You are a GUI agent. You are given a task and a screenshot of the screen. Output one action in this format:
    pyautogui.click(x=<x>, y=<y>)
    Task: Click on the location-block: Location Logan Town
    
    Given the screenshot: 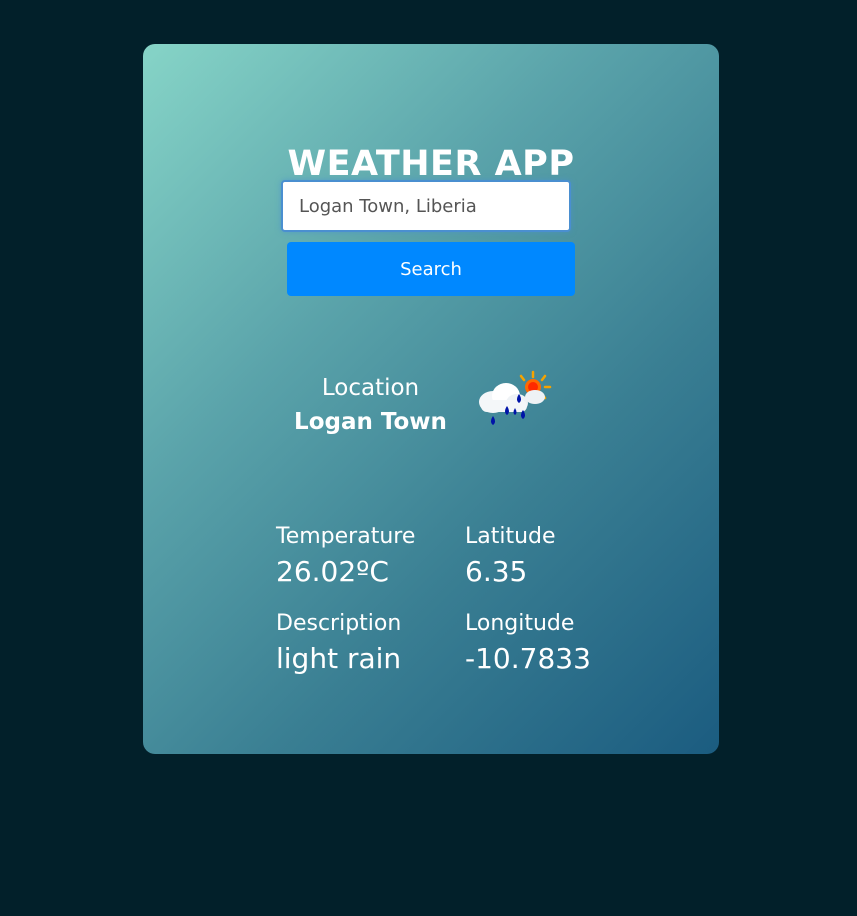 What is the action you would take?
    pyautogui.click(x=370, y=406)
    